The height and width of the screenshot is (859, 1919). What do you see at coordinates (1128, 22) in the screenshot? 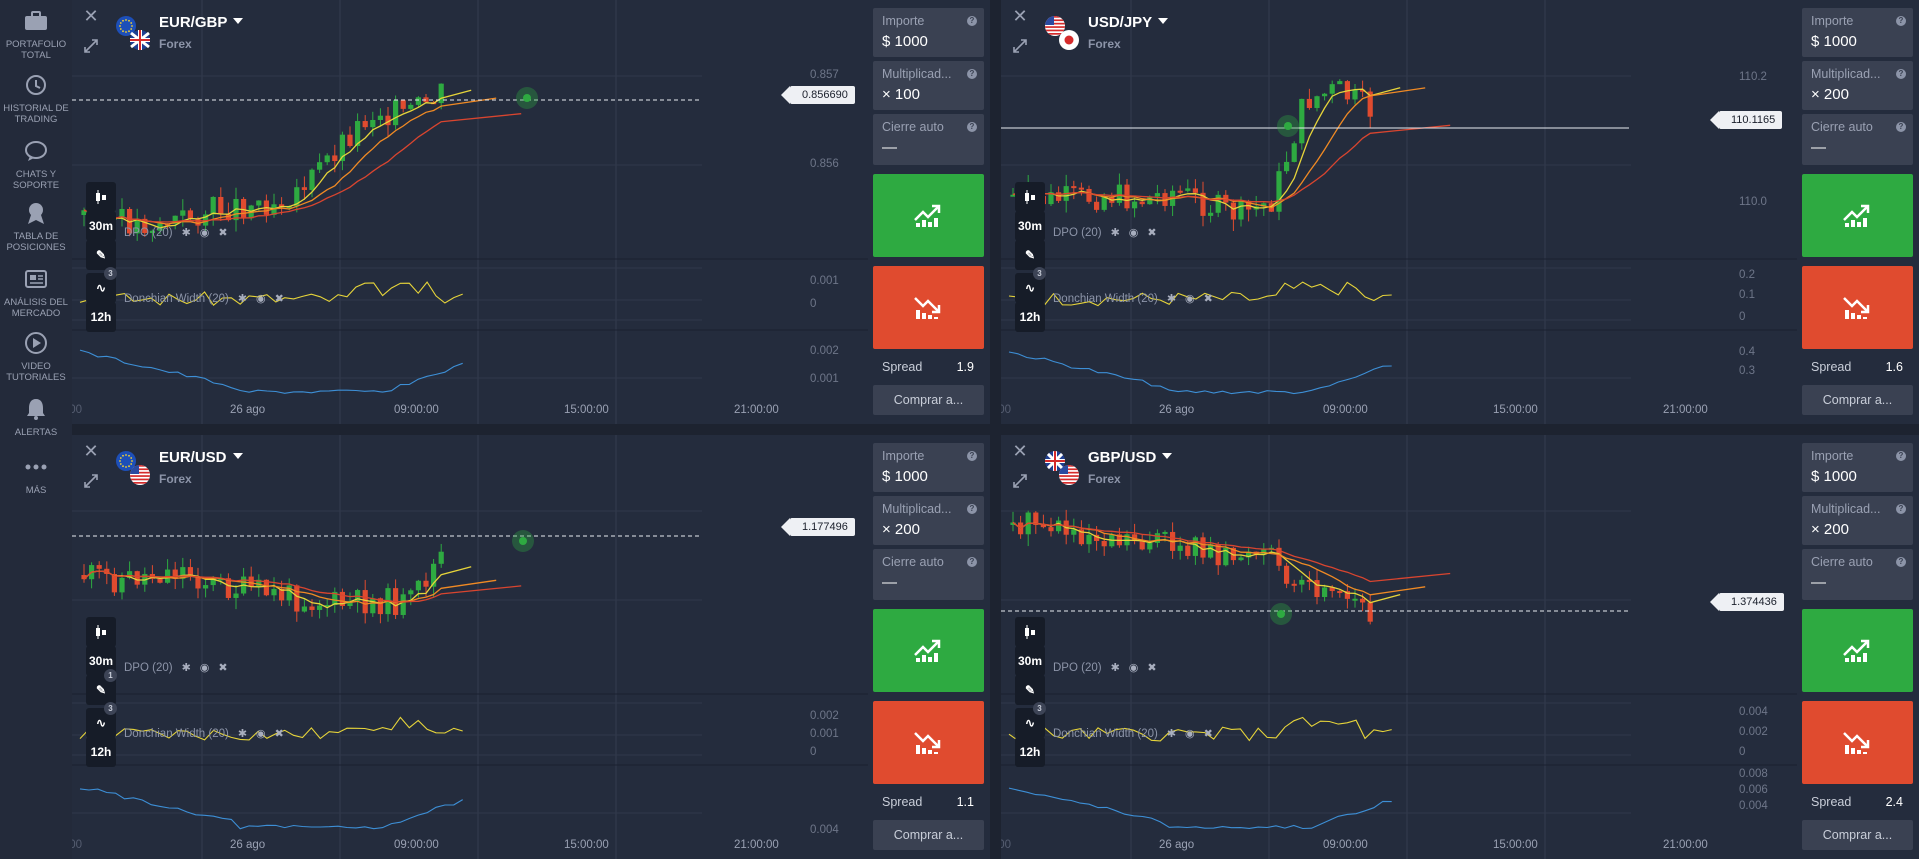
I see `asset-selector: USD/JPY` at bounding box center [1128, 22].